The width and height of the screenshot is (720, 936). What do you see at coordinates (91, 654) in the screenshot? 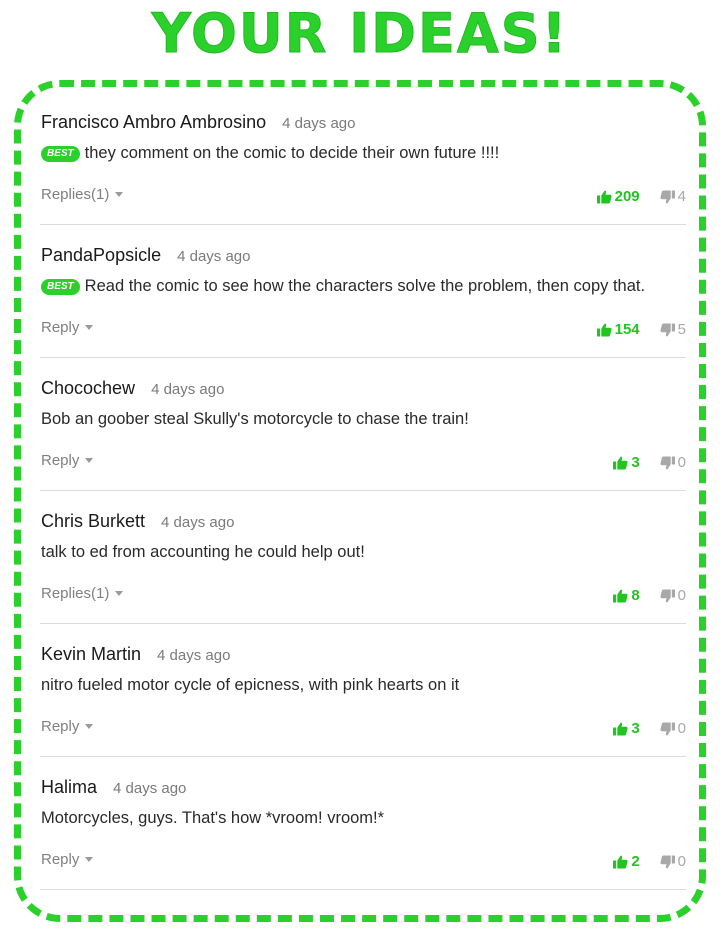
I see `comment-author: Kevin Martin` at bounding box center [91, 654].